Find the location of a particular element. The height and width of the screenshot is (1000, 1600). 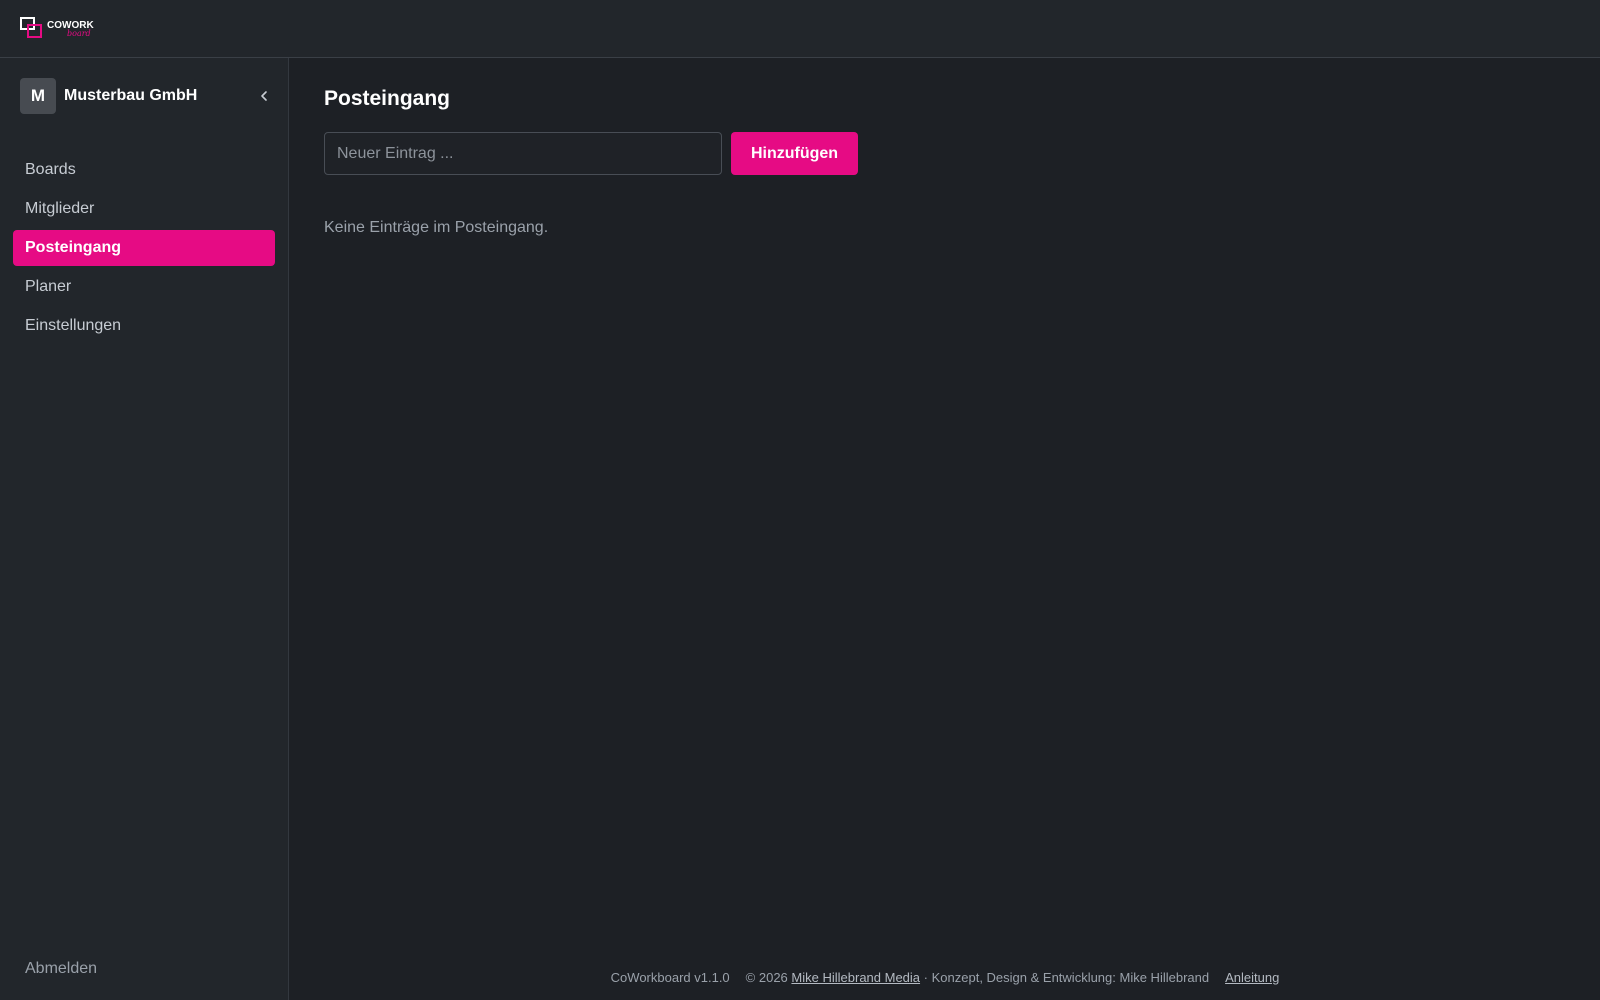

org-avatar: M is located at coordinates (38, 96).